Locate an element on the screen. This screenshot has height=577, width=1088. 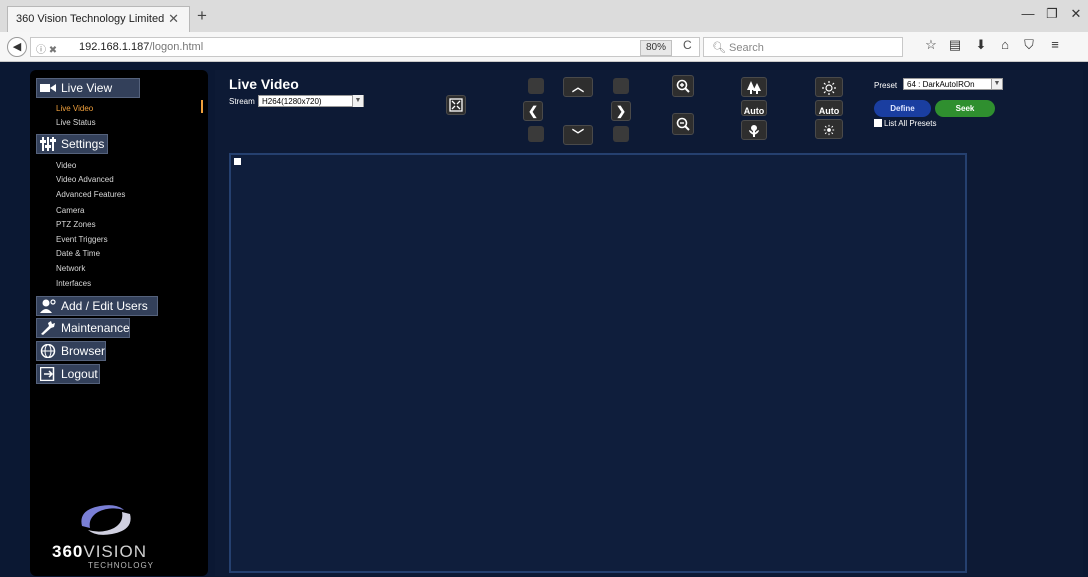
page-title: Live Video is located at coordinates (264, 84).